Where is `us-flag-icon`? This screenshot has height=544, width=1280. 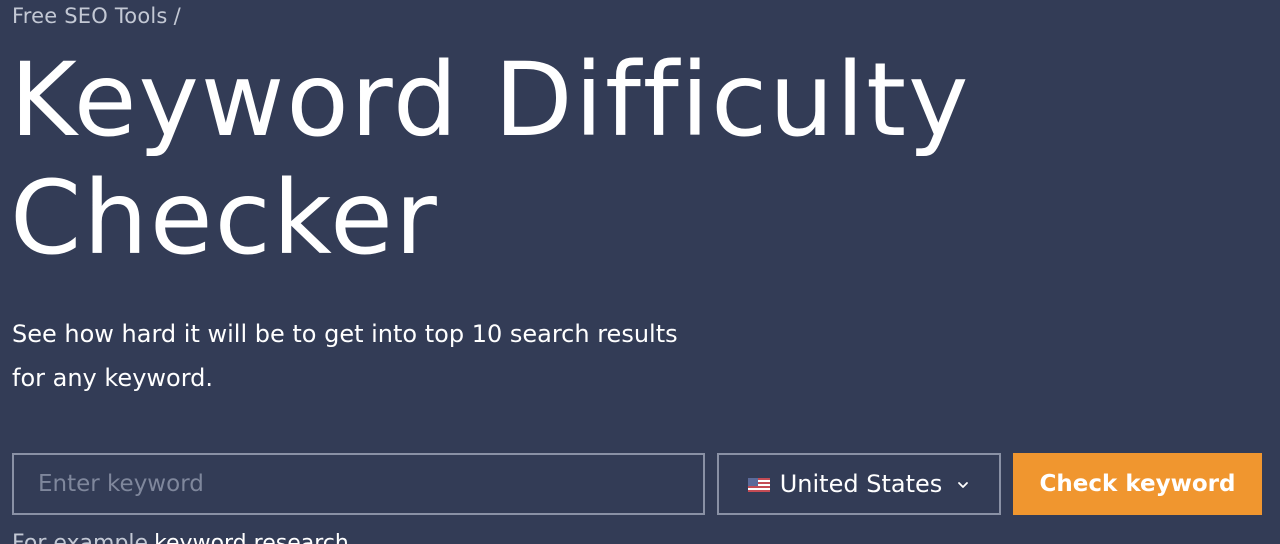 us-flag-icon is located at coordinates (758, 484).